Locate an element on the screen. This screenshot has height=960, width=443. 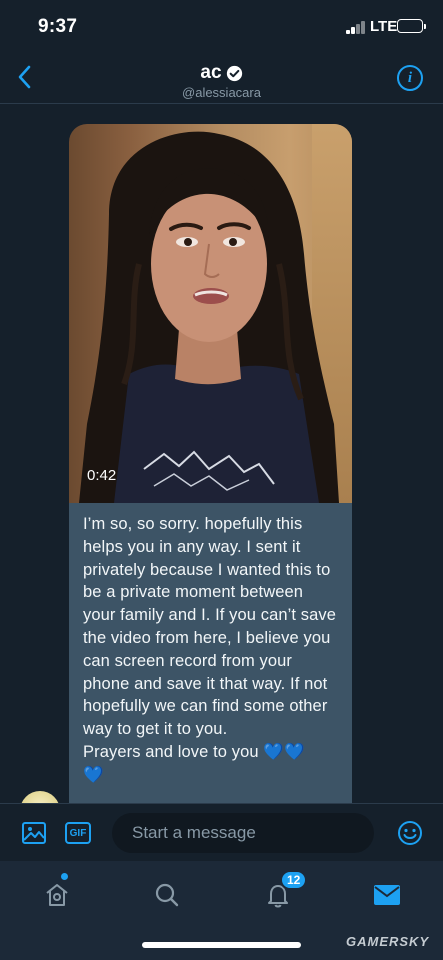
conversation-header: ac @alessiacara i is located at coordinates (221, 78).